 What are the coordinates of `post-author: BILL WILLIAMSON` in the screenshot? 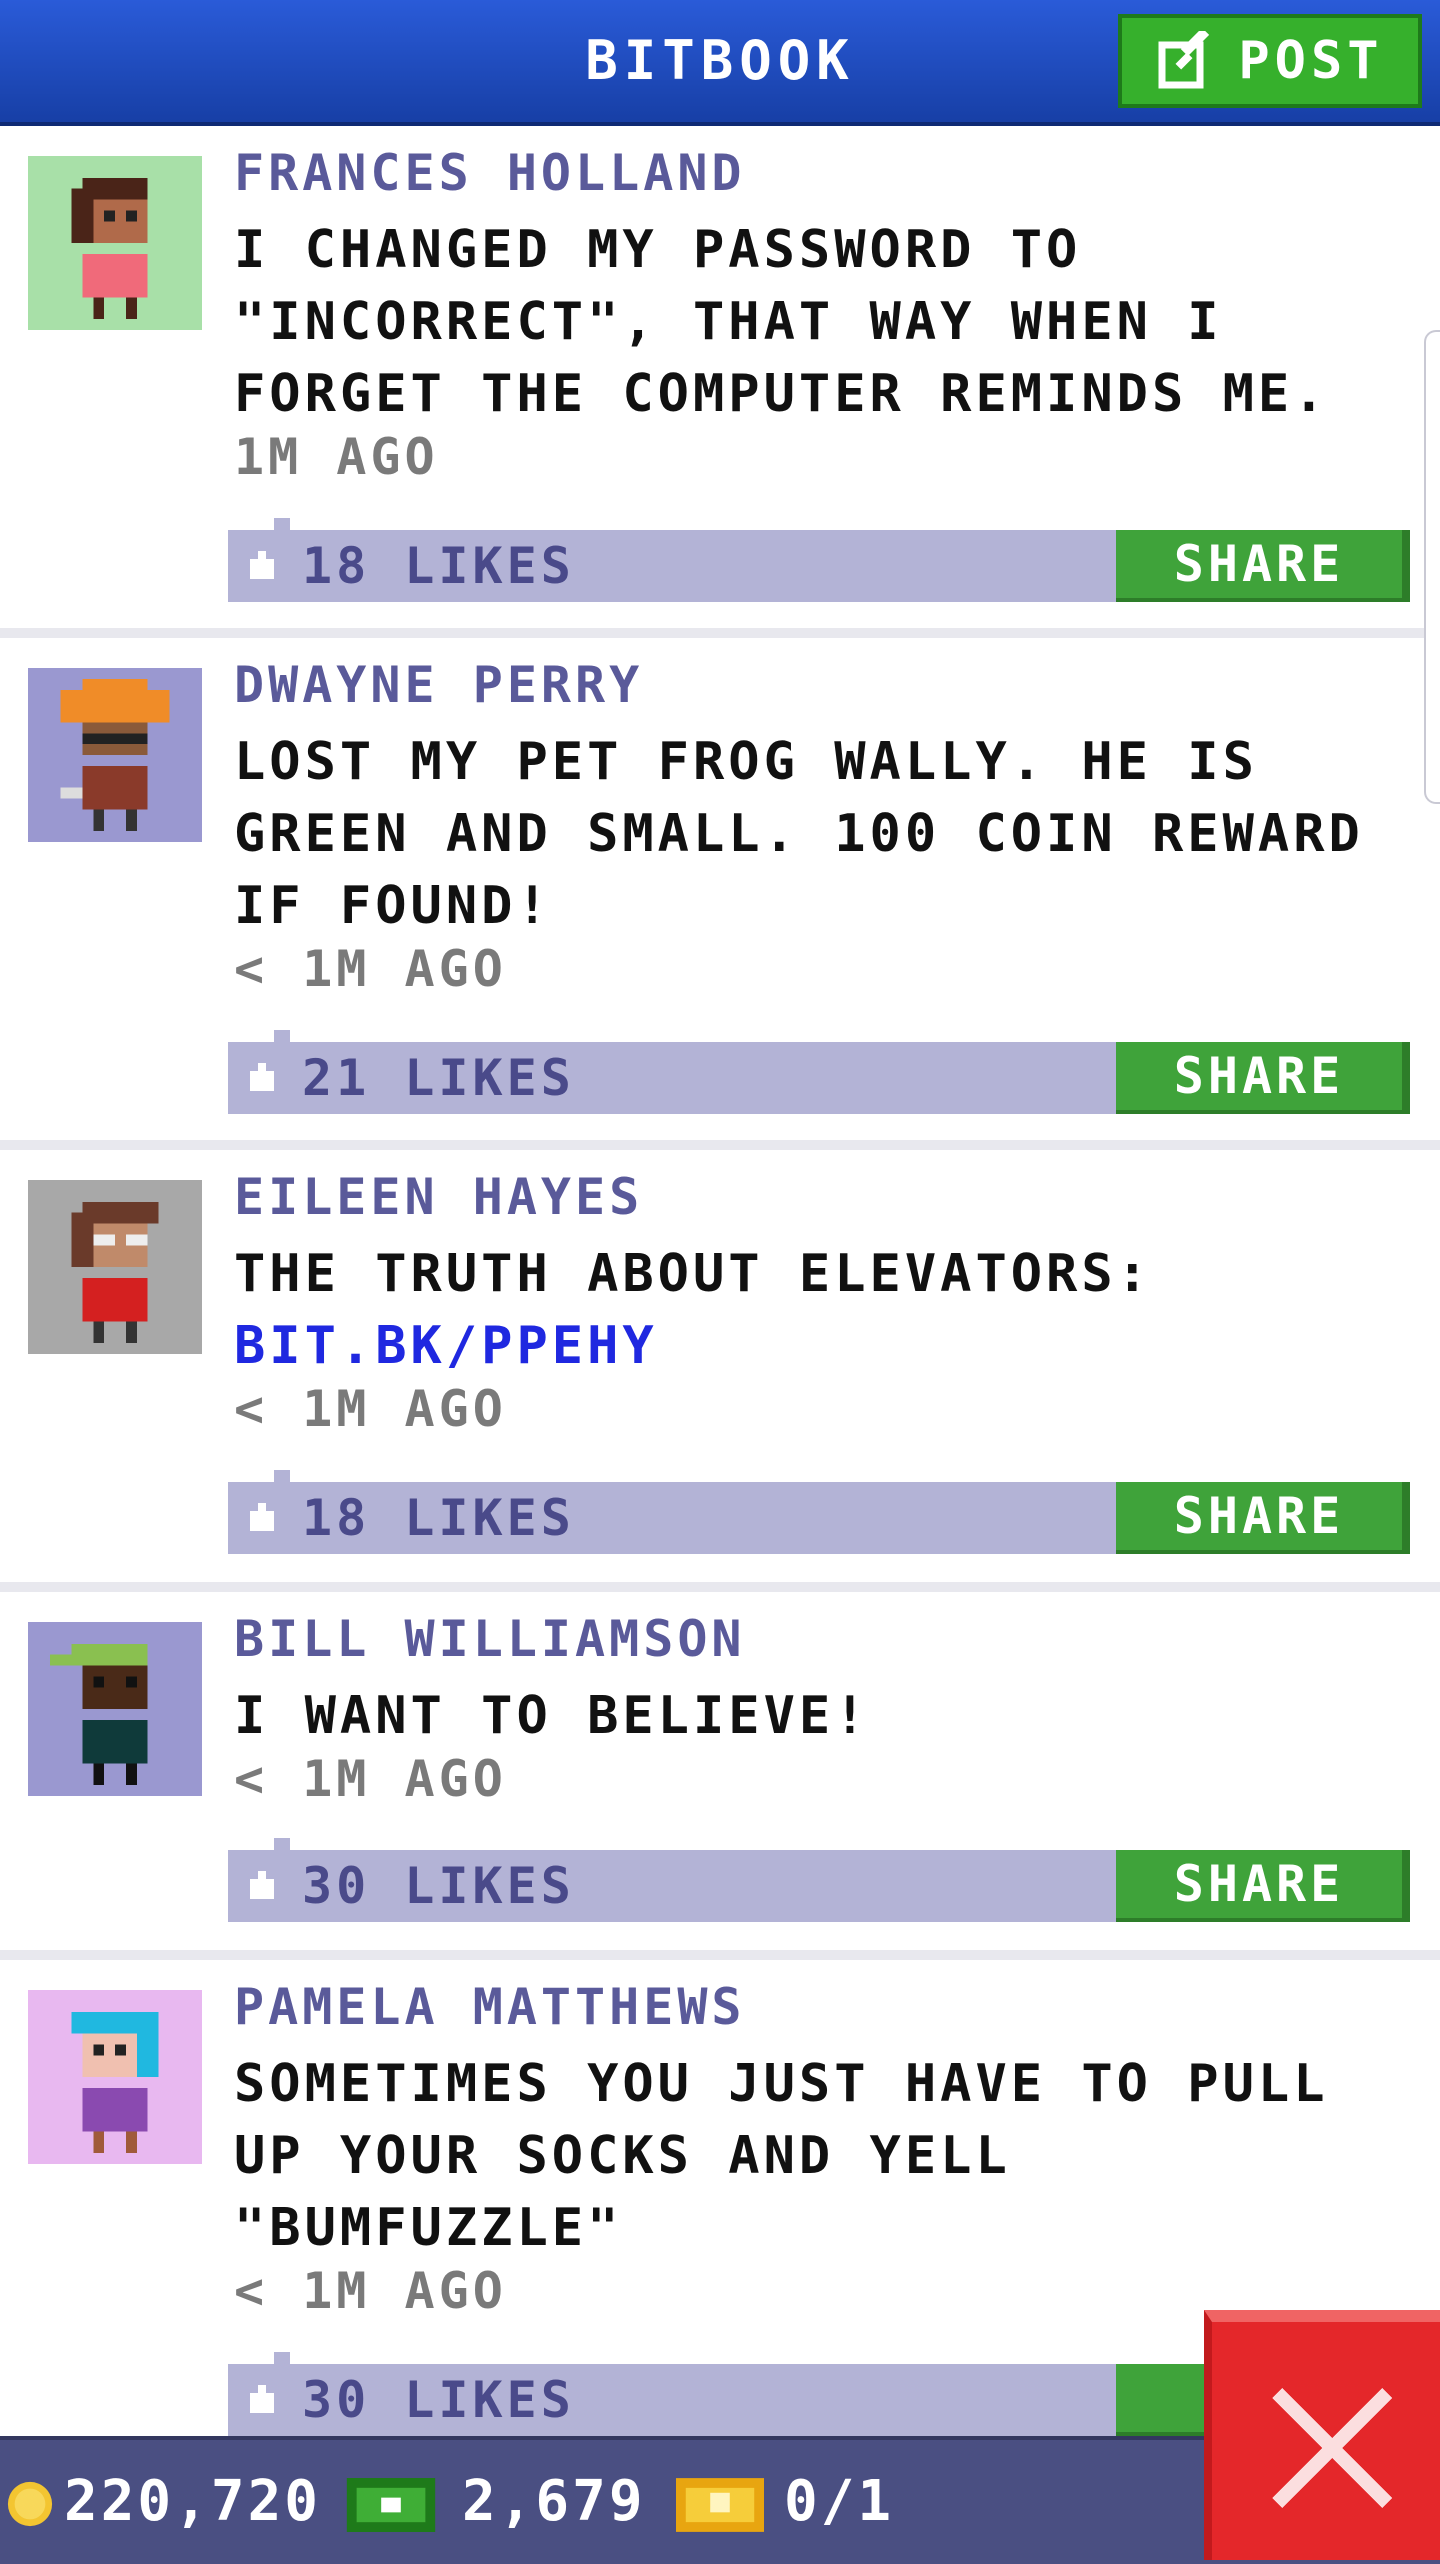 It's located at (490, 1639).